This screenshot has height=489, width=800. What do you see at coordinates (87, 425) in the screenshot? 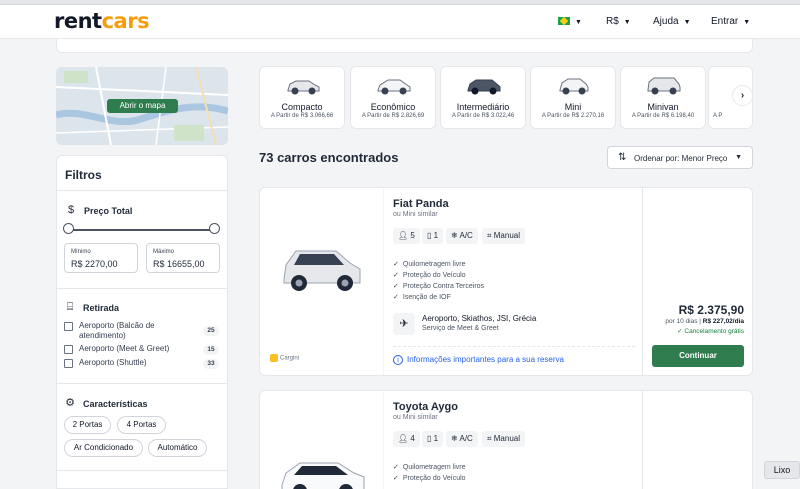
I see `feature-chip-2-doors: 2 Portas` at bounding box center [87, 425].